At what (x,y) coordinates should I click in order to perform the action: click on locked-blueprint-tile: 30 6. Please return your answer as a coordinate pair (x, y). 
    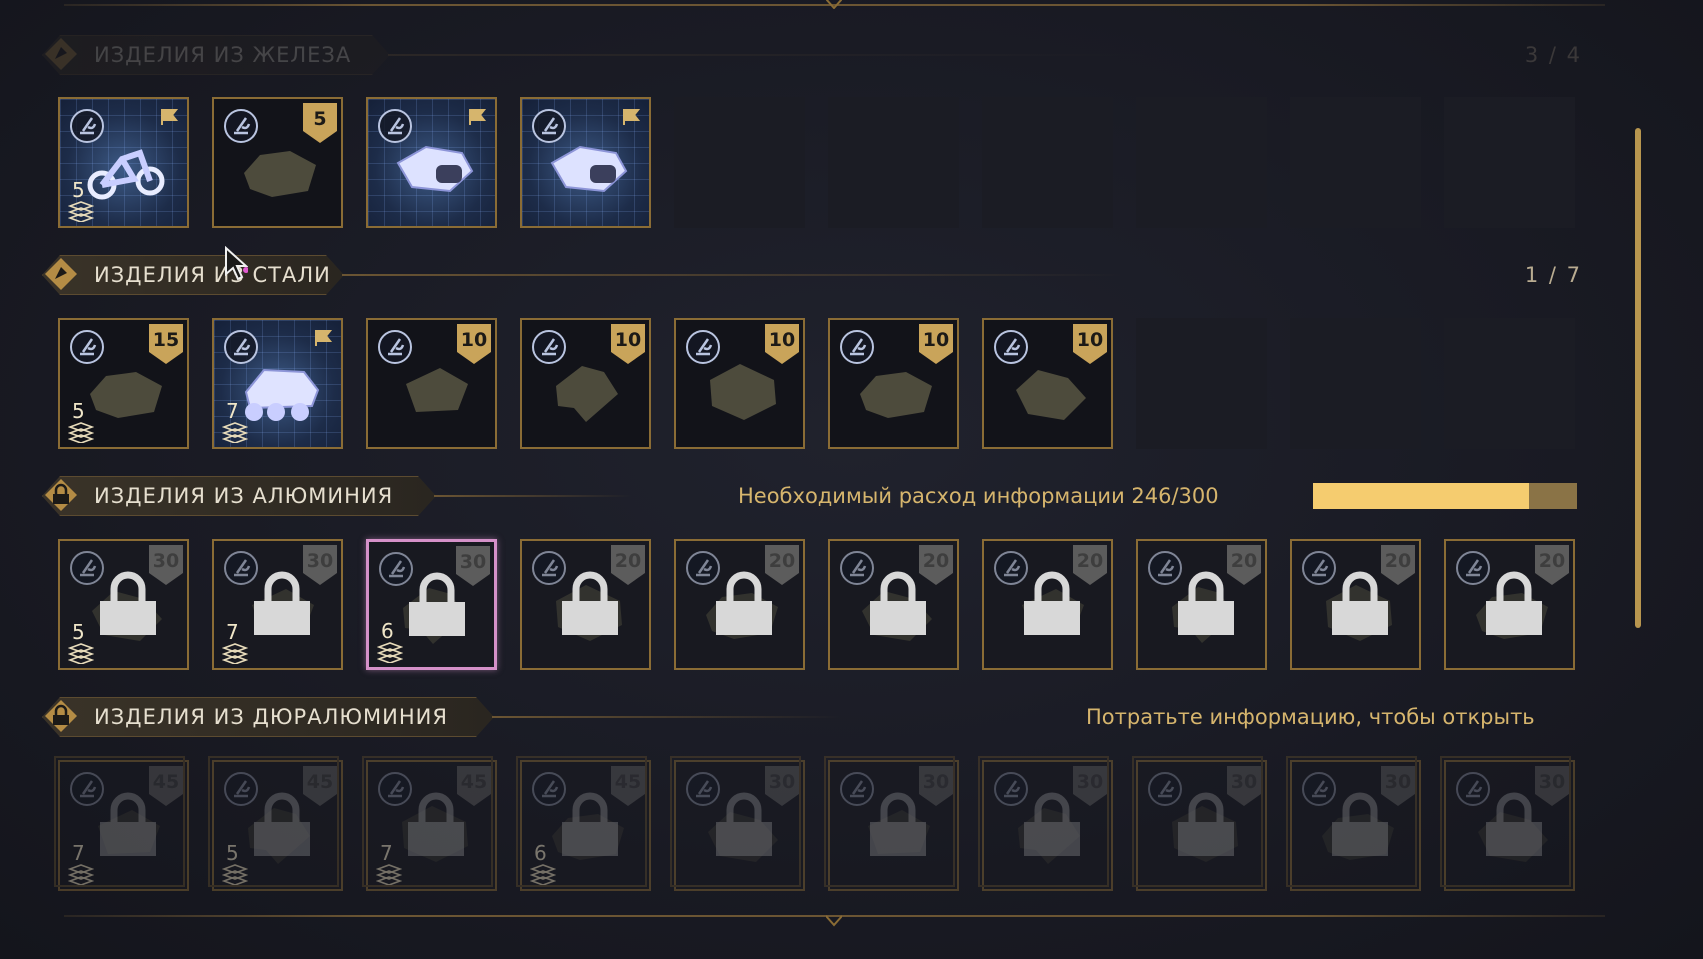
    Looking at the image, I should click on (430, 603).